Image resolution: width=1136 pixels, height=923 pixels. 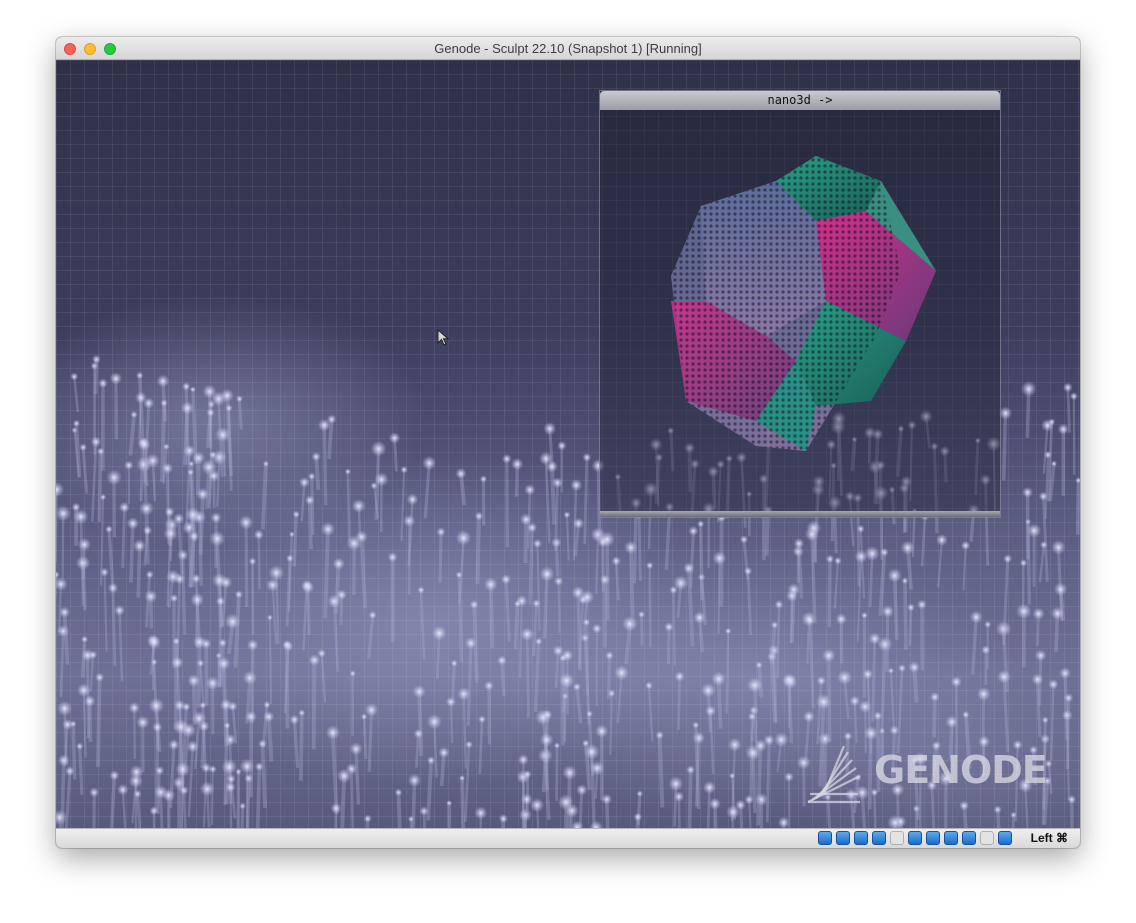 What do you see at coordinates (834, 774) in the screenshot?
I see `genode-logo-mark` at bounding box center [834, 774].